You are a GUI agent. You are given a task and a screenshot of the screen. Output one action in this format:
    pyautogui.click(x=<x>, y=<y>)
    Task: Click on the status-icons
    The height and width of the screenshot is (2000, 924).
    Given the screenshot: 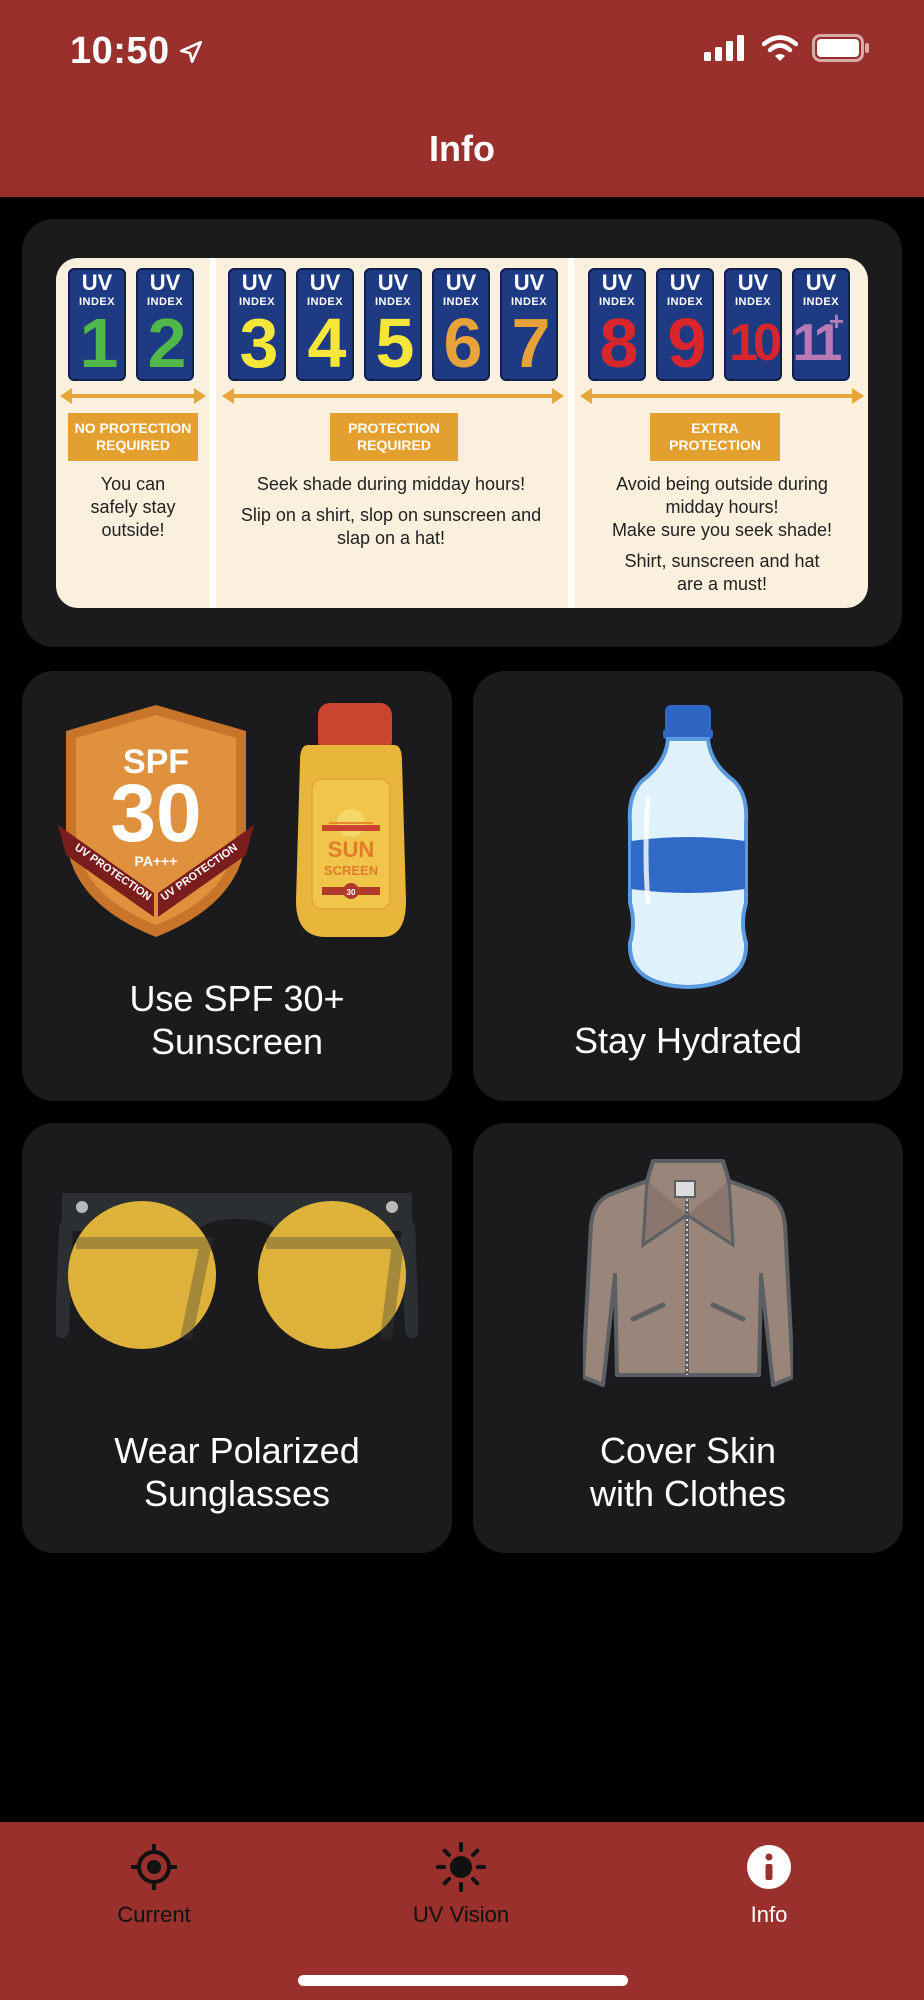 What is the action you would take?
    pyautogui.click(x=787, y=48)
    